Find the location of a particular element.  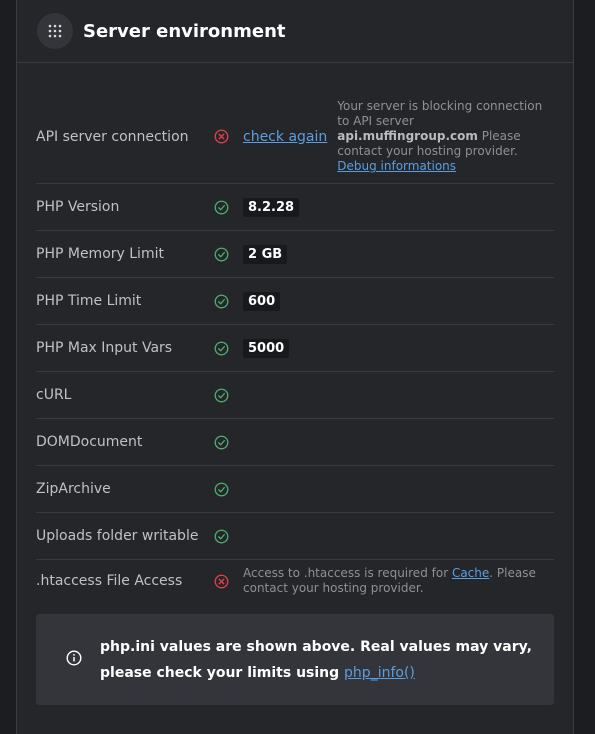

cache-link: Cache is located at coordinates (470, 573).